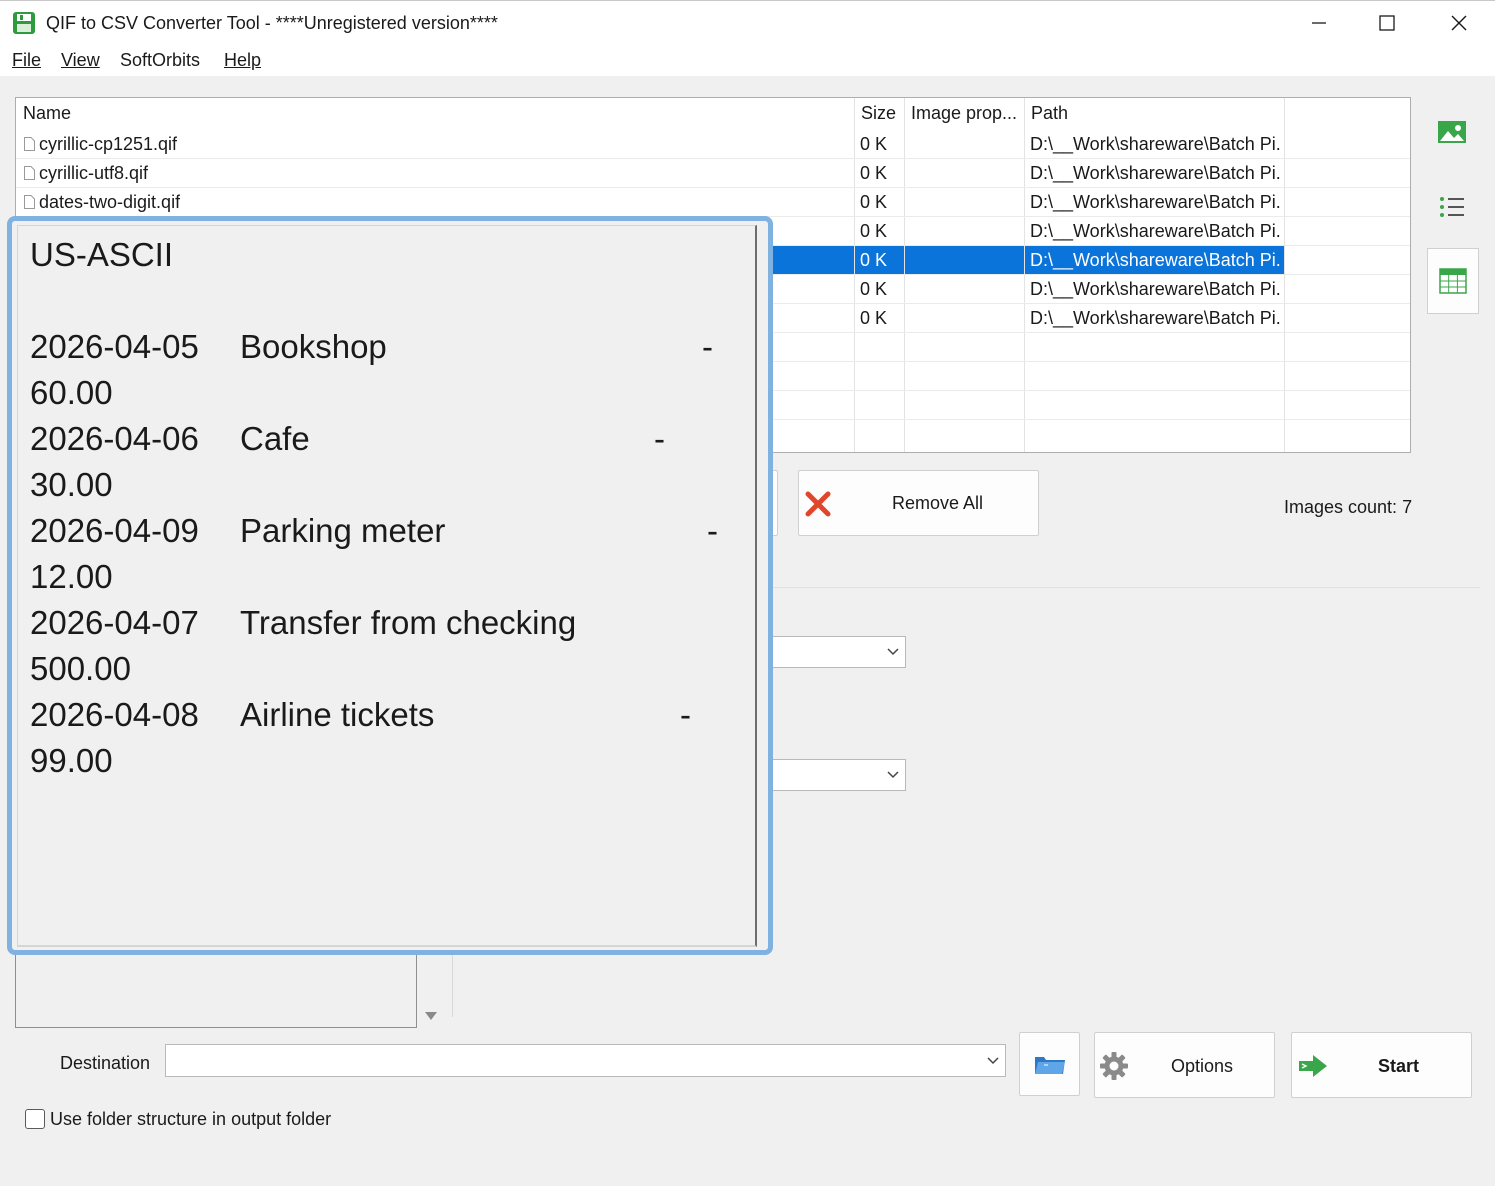  Describe the element at coordinates (114, 530) in the screenshot. I see `transaction-date: 2026-04-09` at that location.